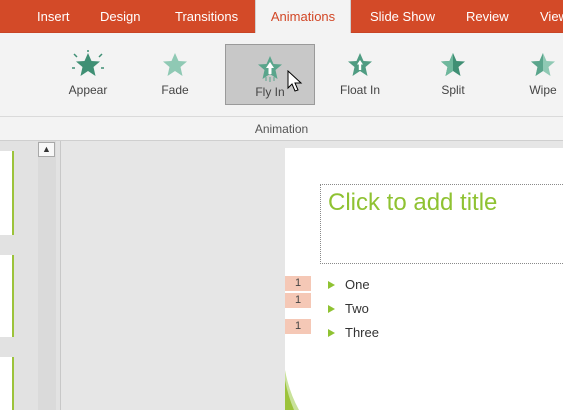 This screenshot has height=410, width=563. I want to click on split-star-icon, so click(453, 64).